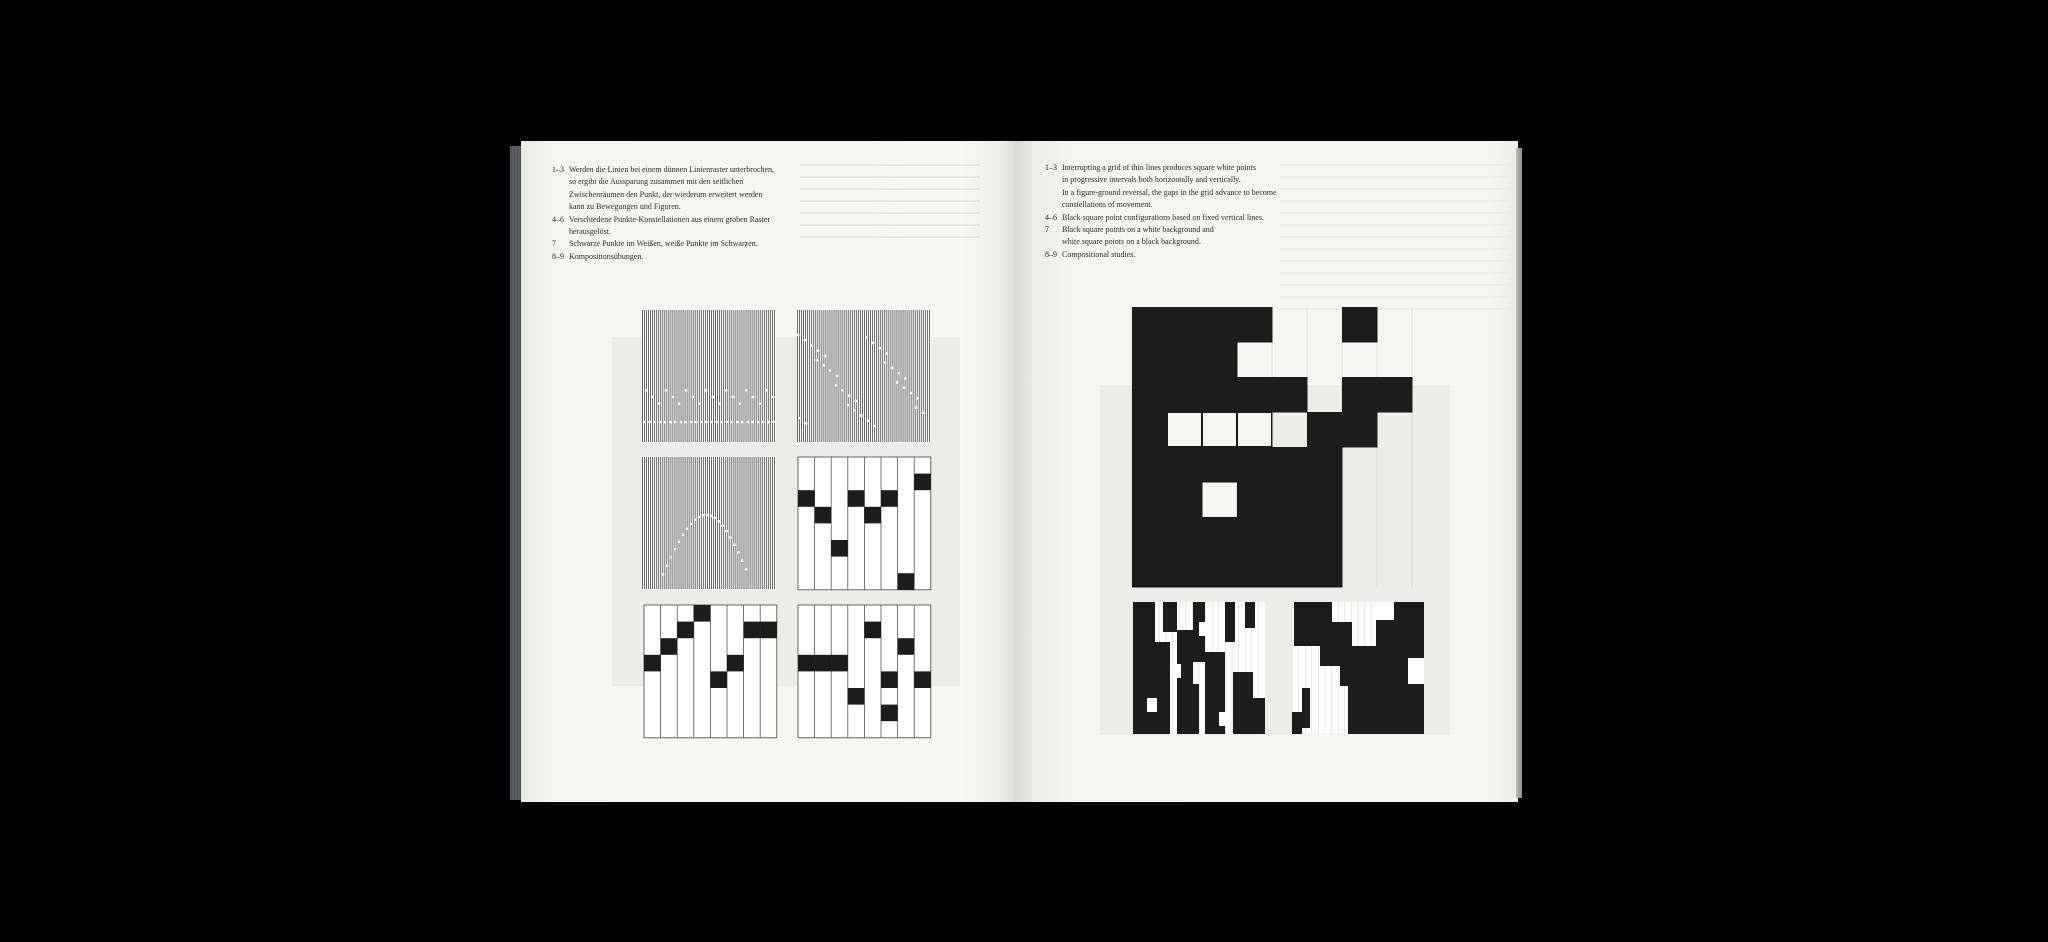  I want to click on illustration-8-composition, so click(1198, 668).